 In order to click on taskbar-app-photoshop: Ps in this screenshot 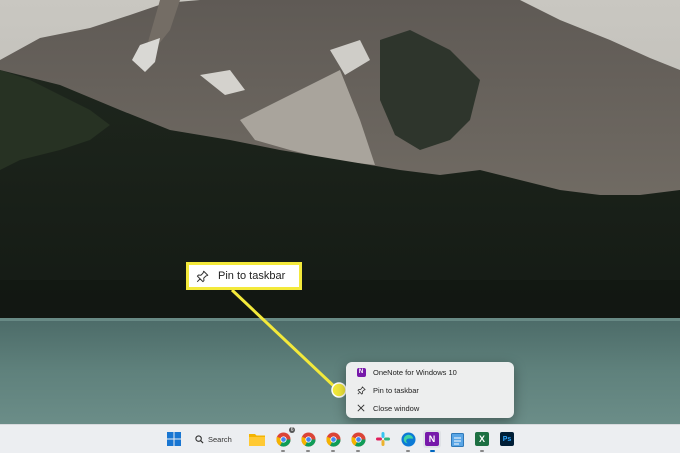, I will do `click(507, 439)`.